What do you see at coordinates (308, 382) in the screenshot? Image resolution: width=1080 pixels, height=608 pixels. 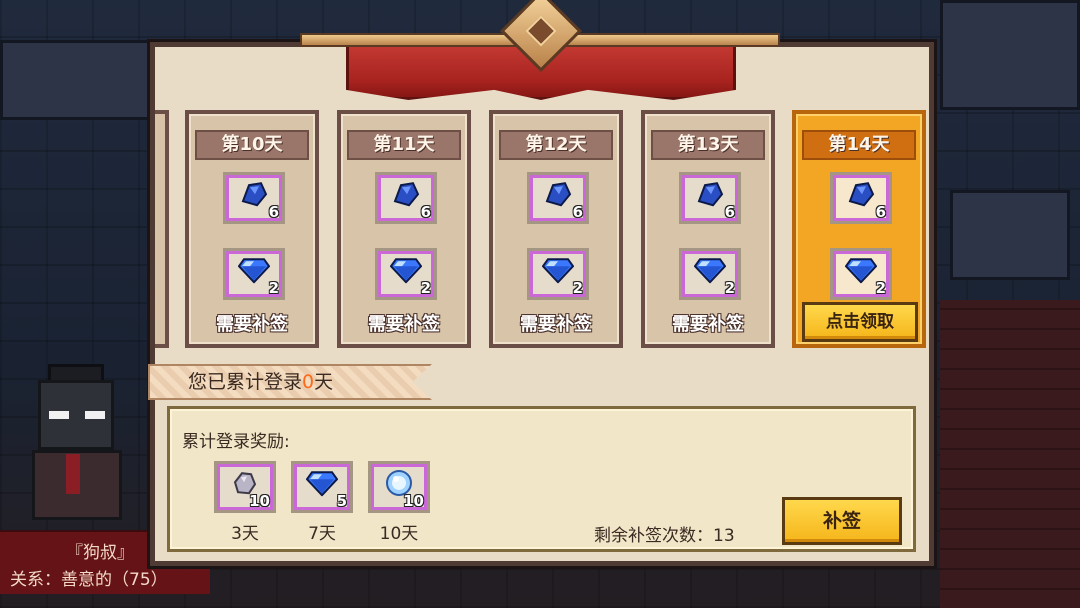 I see `login-count: 0` at bounding box center [308, 382].